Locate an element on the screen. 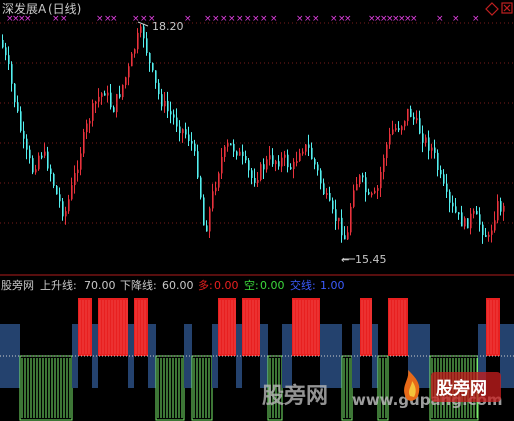 This screenshot has width=514, height=421. down-line-value: 60.00 is located at coordinates (178, 285).